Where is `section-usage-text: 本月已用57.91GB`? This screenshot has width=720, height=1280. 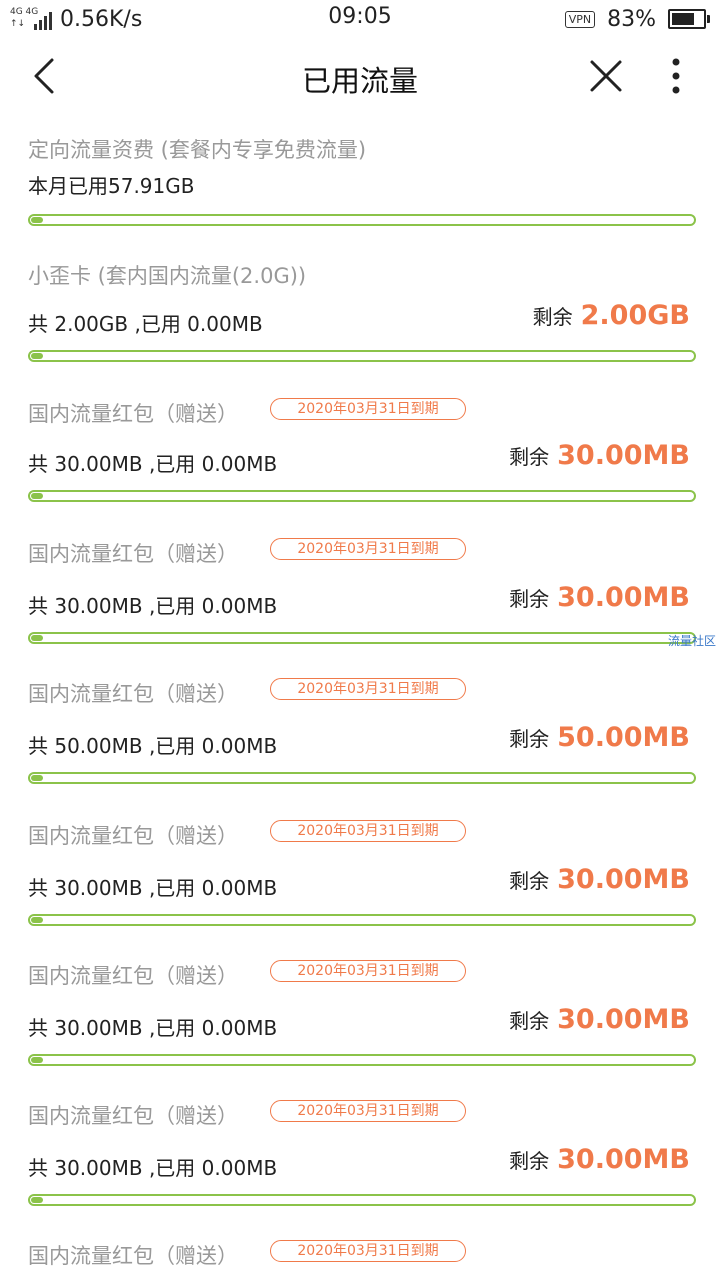
section-usage-text: 本月已用57.91GB is located at coordinates (111, 186).